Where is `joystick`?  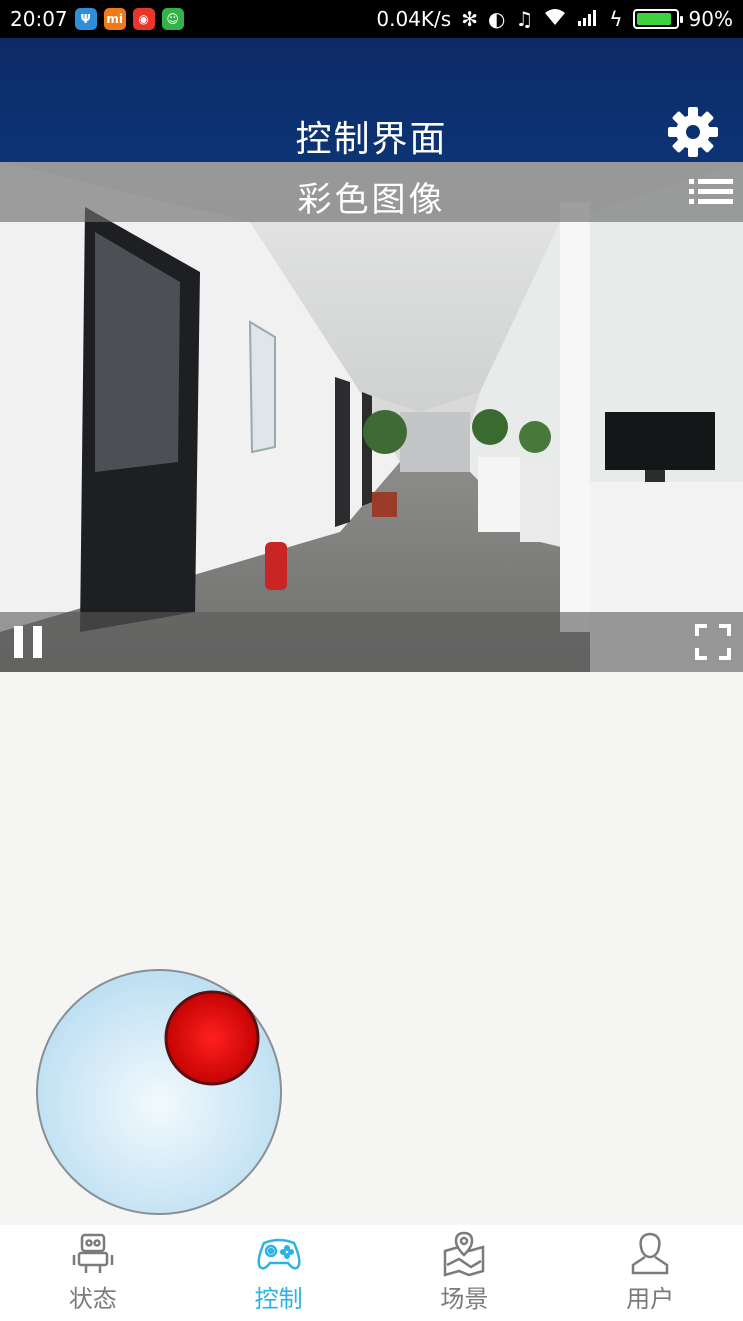 joystick is located at coordinates (159, 1092).